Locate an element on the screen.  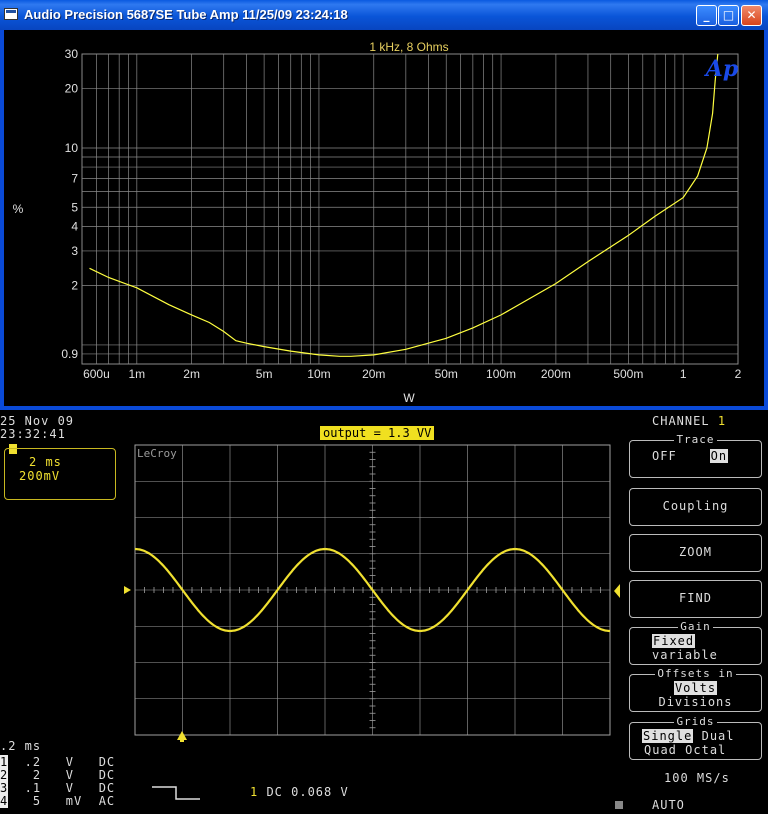
x-tick-label: 50m is located at coordinates (446, 374).